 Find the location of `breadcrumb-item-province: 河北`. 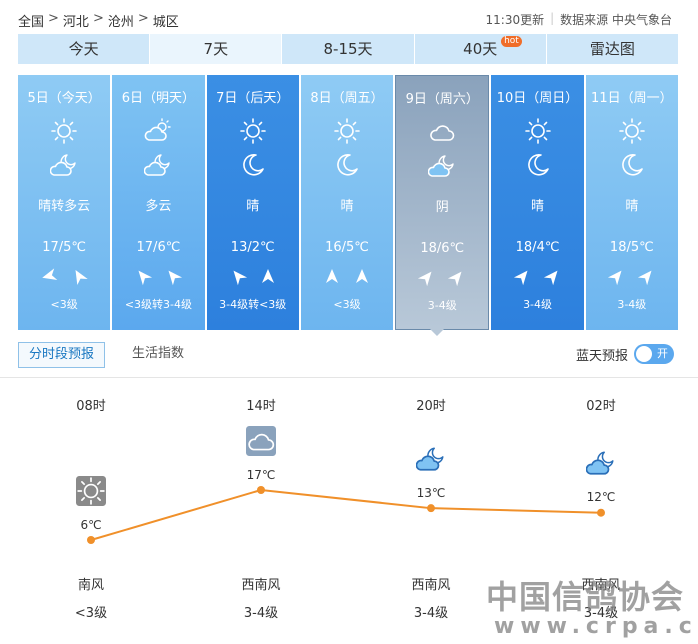

breadcrumb-item-province: 河北 is located at coordinates (76, 20).